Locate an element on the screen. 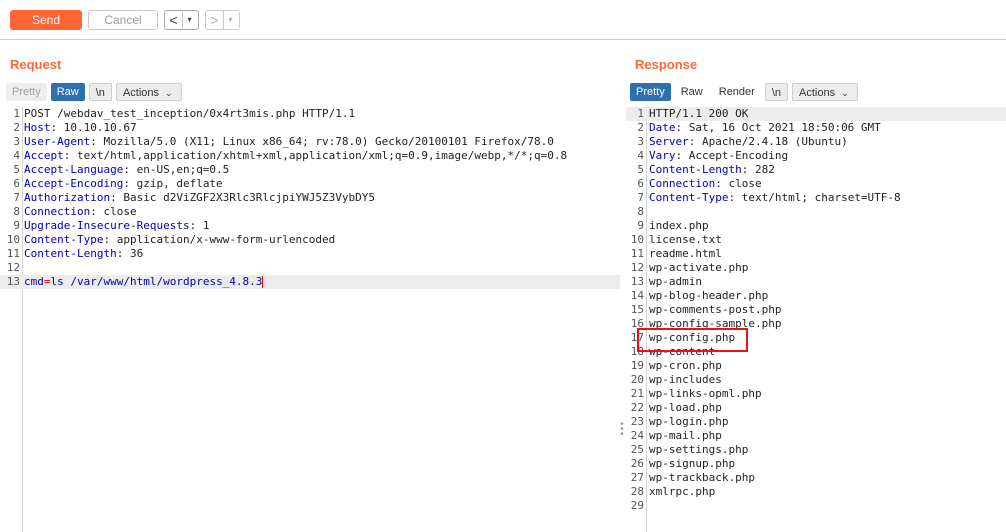 This screenshot has height=532, width=1006. code-line: 7 Content-Type: text/html; charset=UTF-8 is located at coordinates (816, 198).